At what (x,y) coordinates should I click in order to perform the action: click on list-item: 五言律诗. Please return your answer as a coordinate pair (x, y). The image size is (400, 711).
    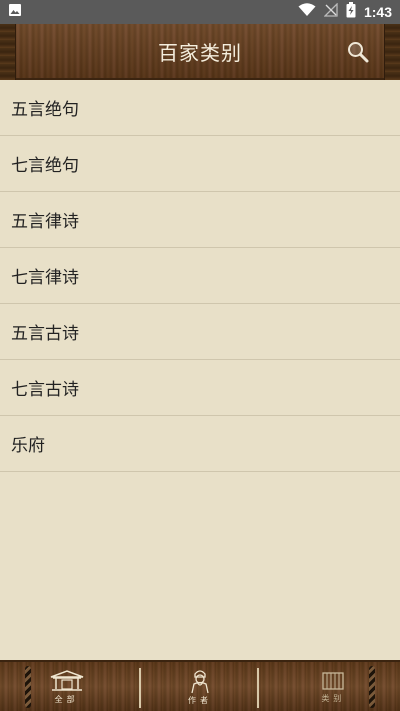
    Looking at the image, I should click on (200, 220).